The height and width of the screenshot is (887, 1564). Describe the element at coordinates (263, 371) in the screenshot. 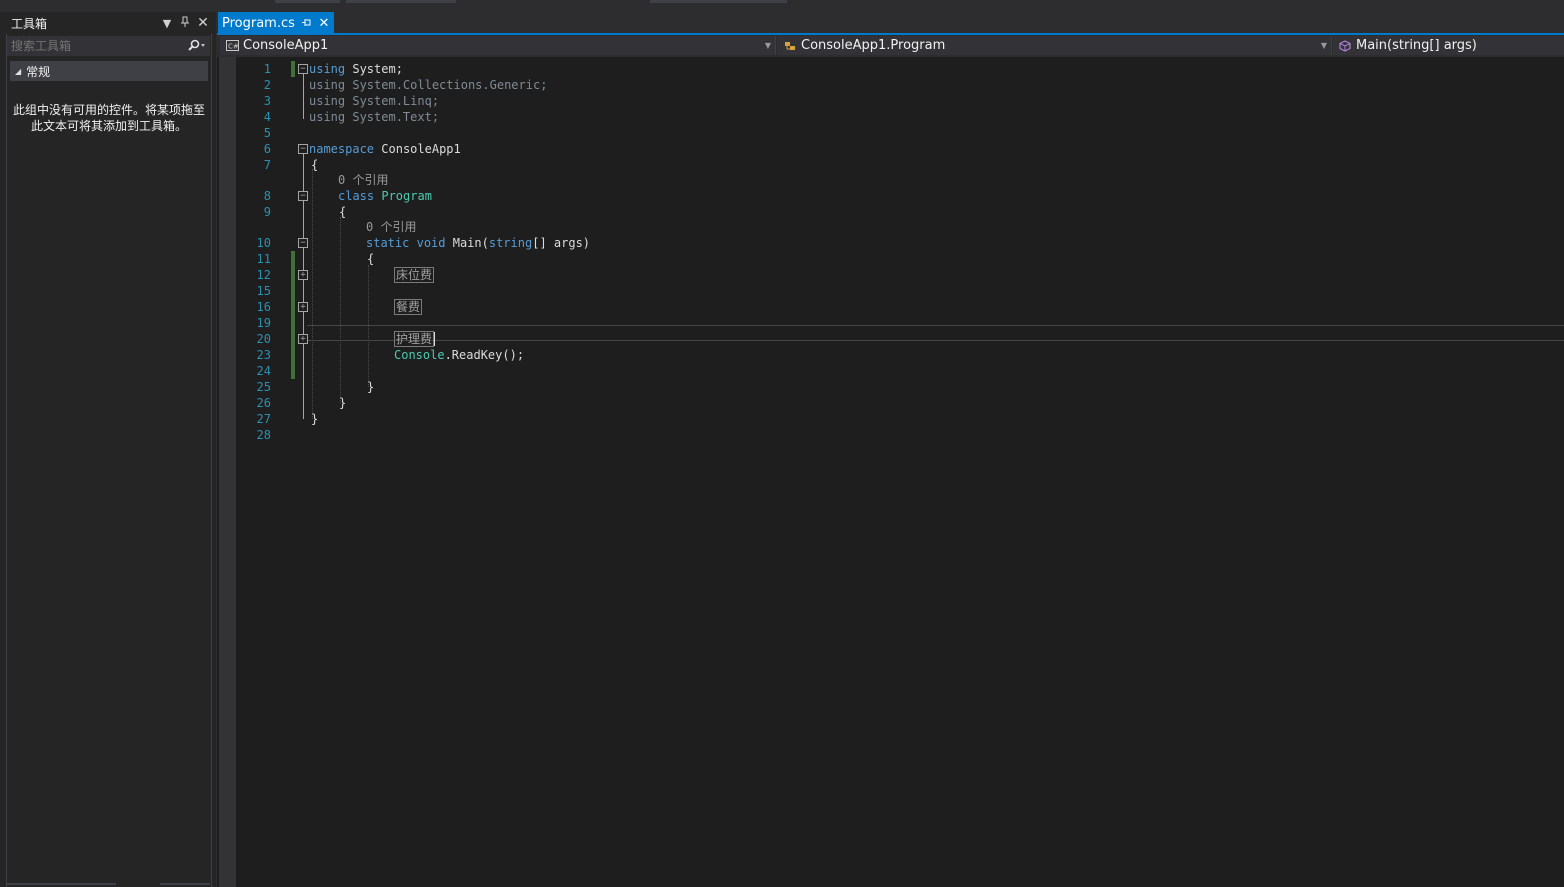

I see `line-number: 24` at that location.